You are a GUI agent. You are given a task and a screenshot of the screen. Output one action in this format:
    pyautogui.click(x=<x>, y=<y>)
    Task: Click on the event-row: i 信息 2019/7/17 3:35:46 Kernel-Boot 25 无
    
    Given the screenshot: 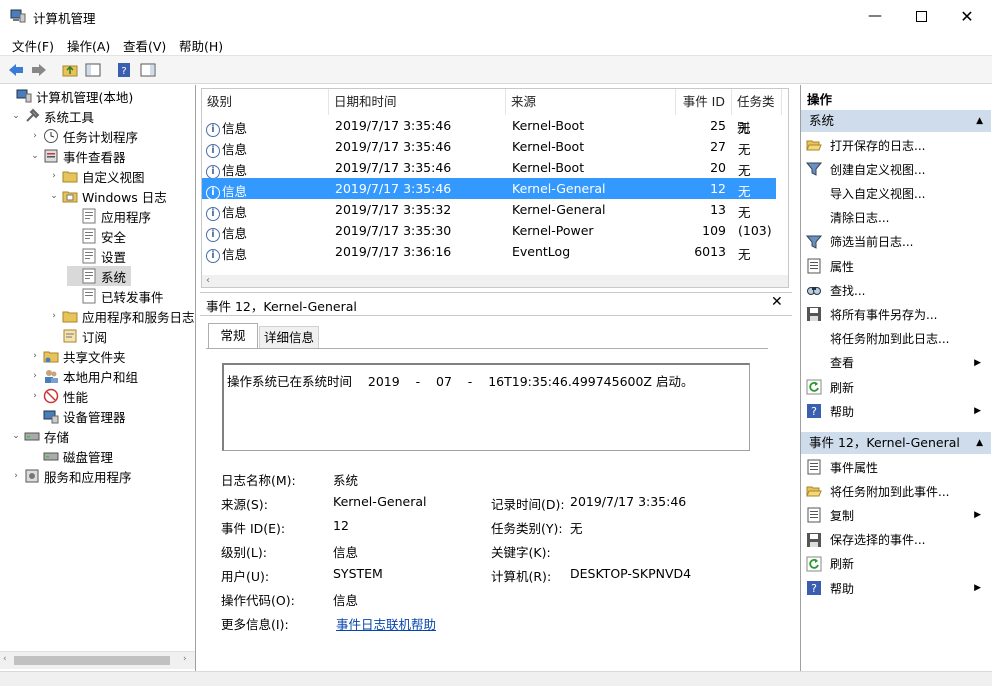 What is the action you would take?
    pyautogui.click(x=489, y=126)
    